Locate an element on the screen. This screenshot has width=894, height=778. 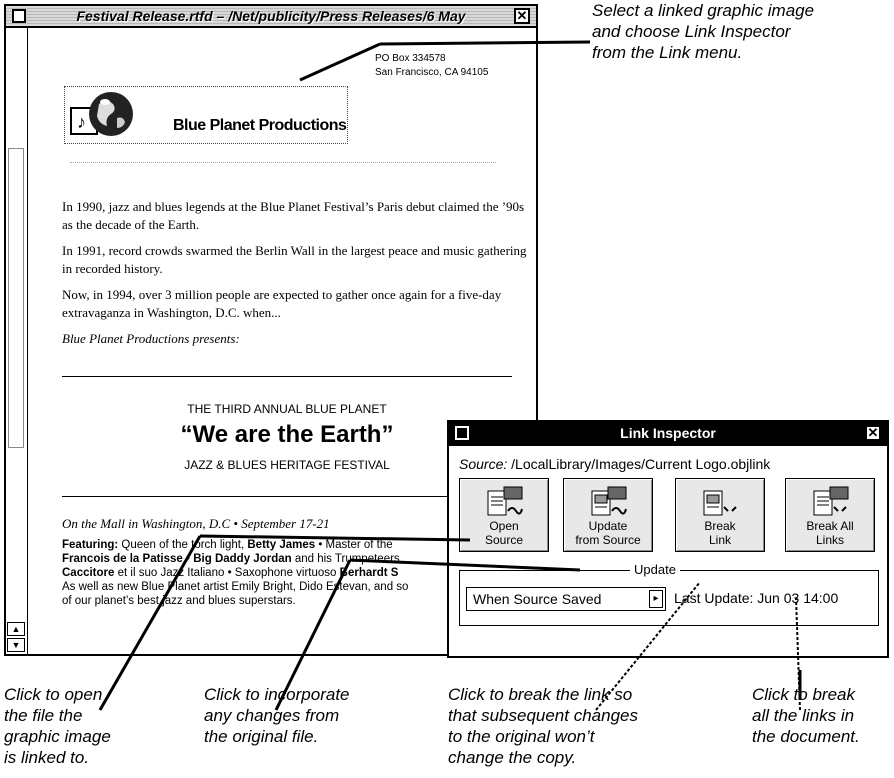
annotation-line: to the original won’t is located at coordinates (521, 736).